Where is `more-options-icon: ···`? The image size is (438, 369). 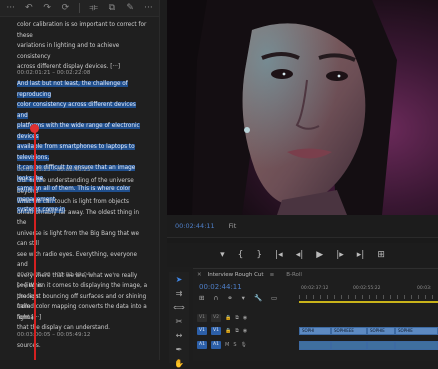
more-options-icon: ··· is located at coordinates (148, 8).